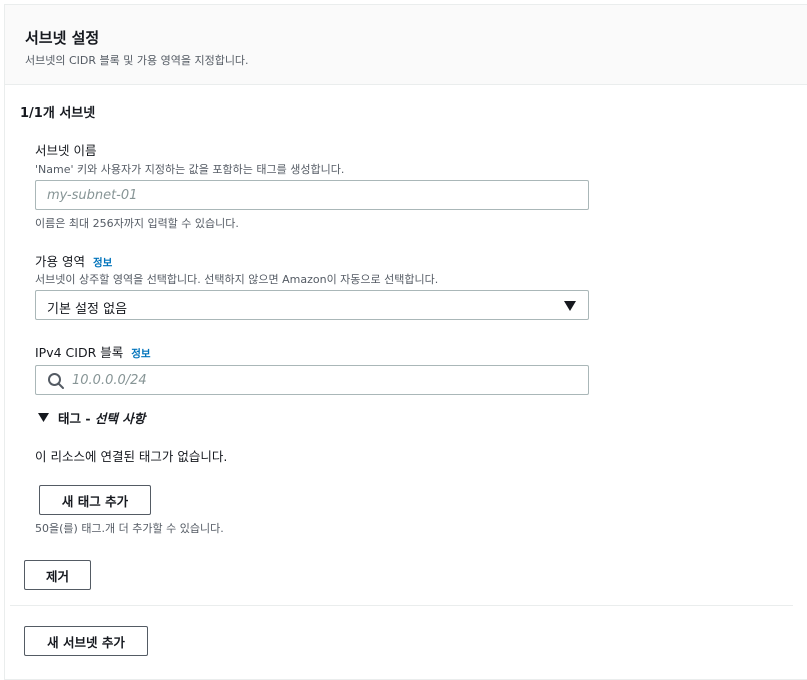 The image size is (807, 680). What do you see at coordinates (102, 263) in the screenshot?
I see `availability-zone-info-link: 정보` at bounding box center [102, 263].